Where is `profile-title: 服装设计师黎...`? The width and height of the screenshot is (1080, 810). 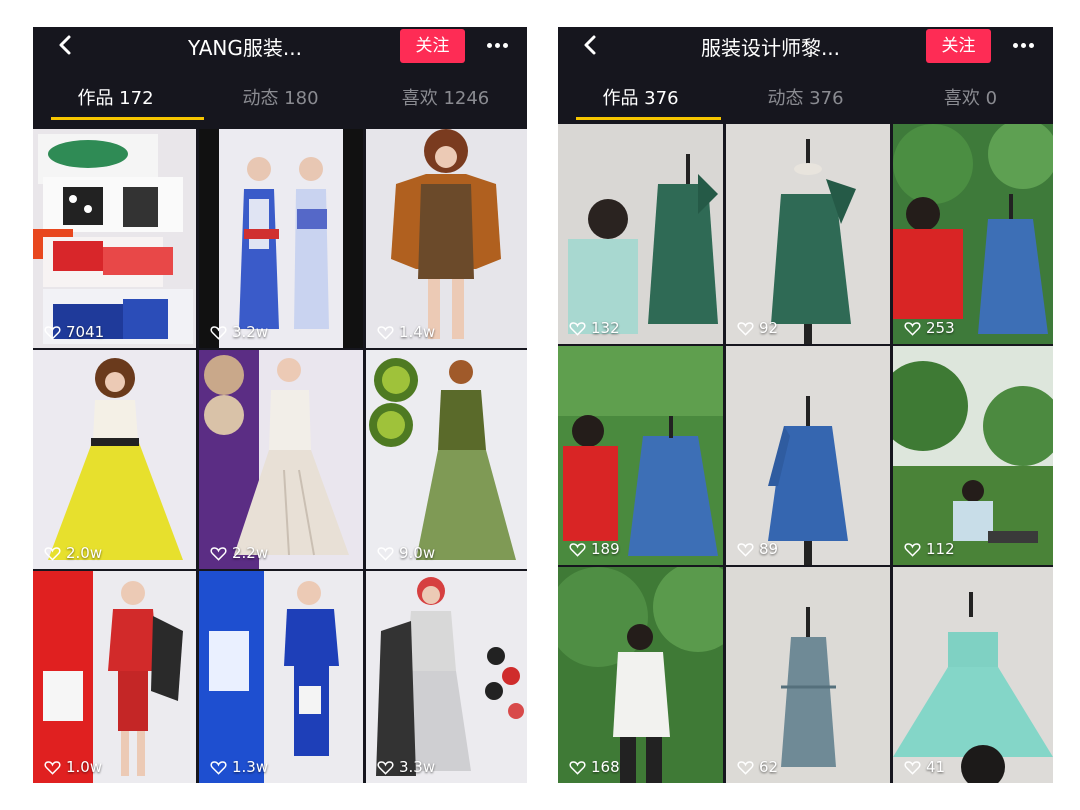
profile-title: 服装设计师黎... is located at coordinates (770, 48).